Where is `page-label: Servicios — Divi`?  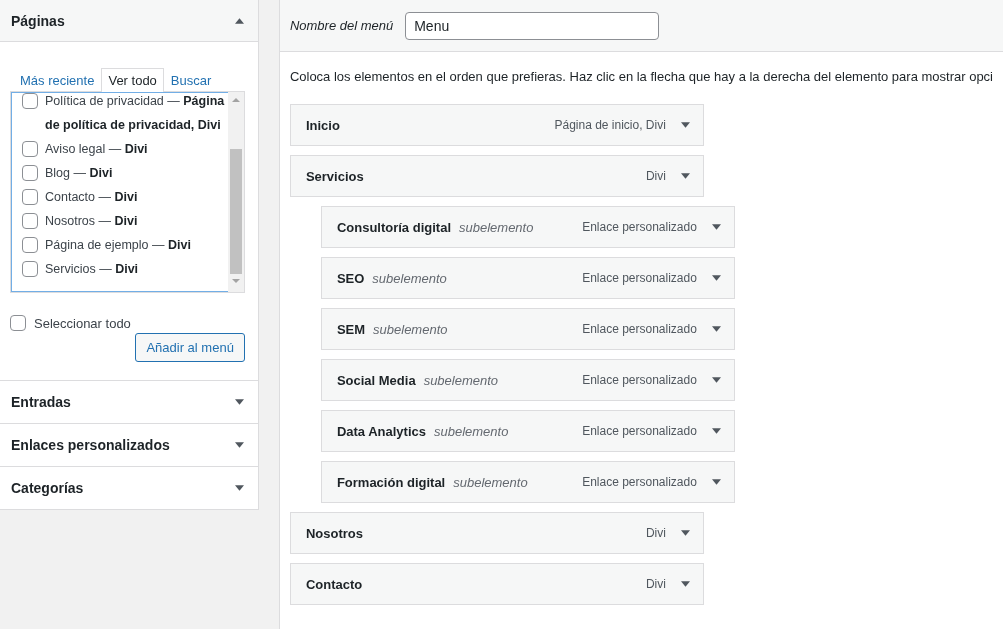 page-label: Servicios — Divi is located at coordinates (92, 269).